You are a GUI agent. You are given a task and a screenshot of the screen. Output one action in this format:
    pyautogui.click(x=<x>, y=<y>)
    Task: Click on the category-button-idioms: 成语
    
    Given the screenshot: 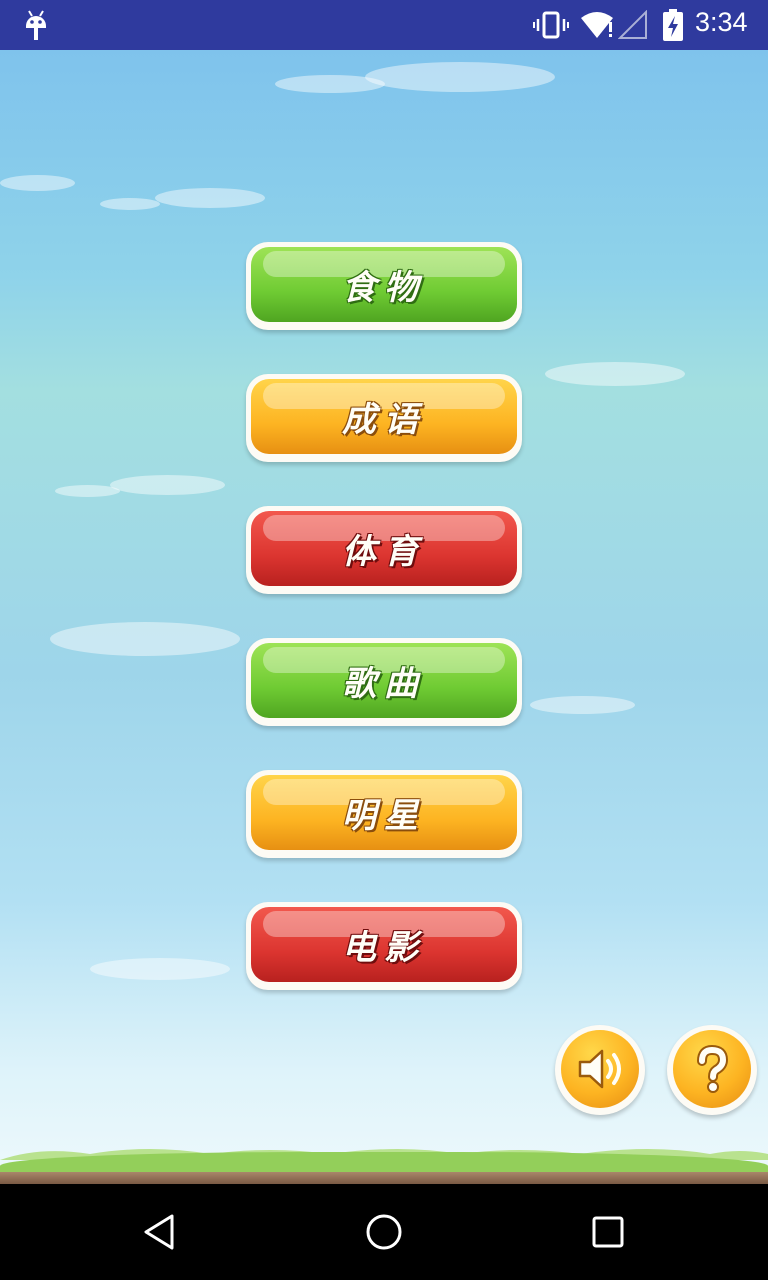 What is the action you would take?
    pyautogui.click(x=384, y=418)
    